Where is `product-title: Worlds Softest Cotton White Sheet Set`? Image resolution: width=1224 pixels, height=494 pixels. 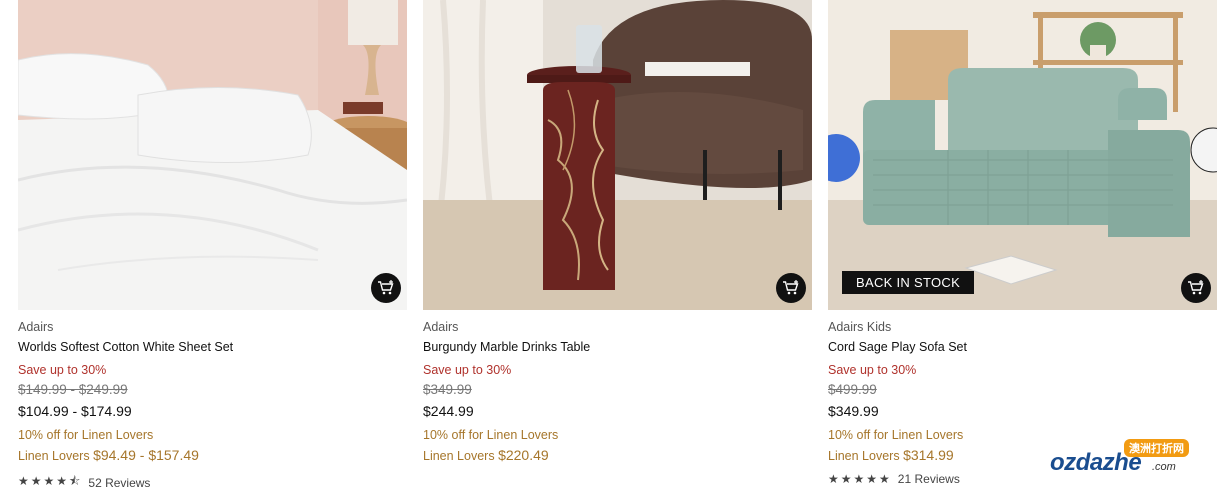 product-title: Worlds Softest Cotton White Sheet Set is located at coordinates (212, 347).